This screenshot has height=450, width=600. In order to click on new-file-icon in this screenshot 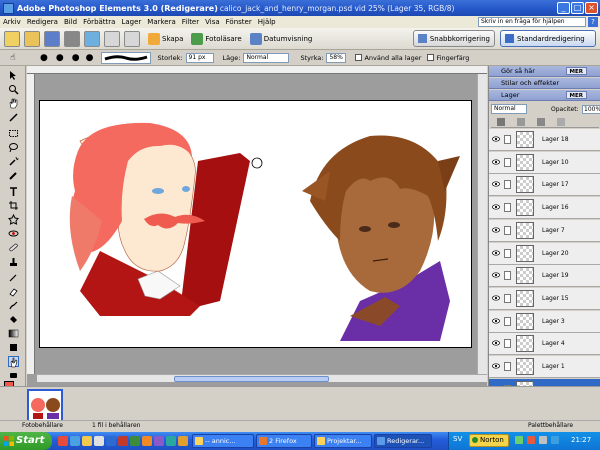, I will do `click(12, 38)`.